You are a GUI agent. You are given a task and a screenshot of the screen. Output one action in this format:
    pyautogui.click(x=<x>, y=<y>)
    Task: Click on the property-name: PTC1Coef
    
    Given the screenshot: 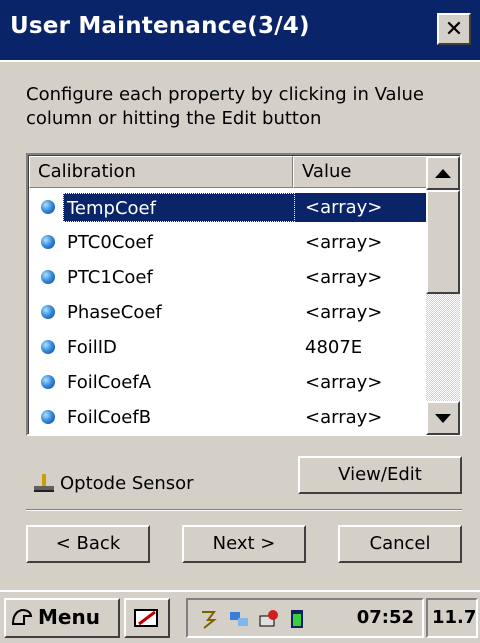 What is the action you would take?
    pyautogui.click(x=110, y=277)
    